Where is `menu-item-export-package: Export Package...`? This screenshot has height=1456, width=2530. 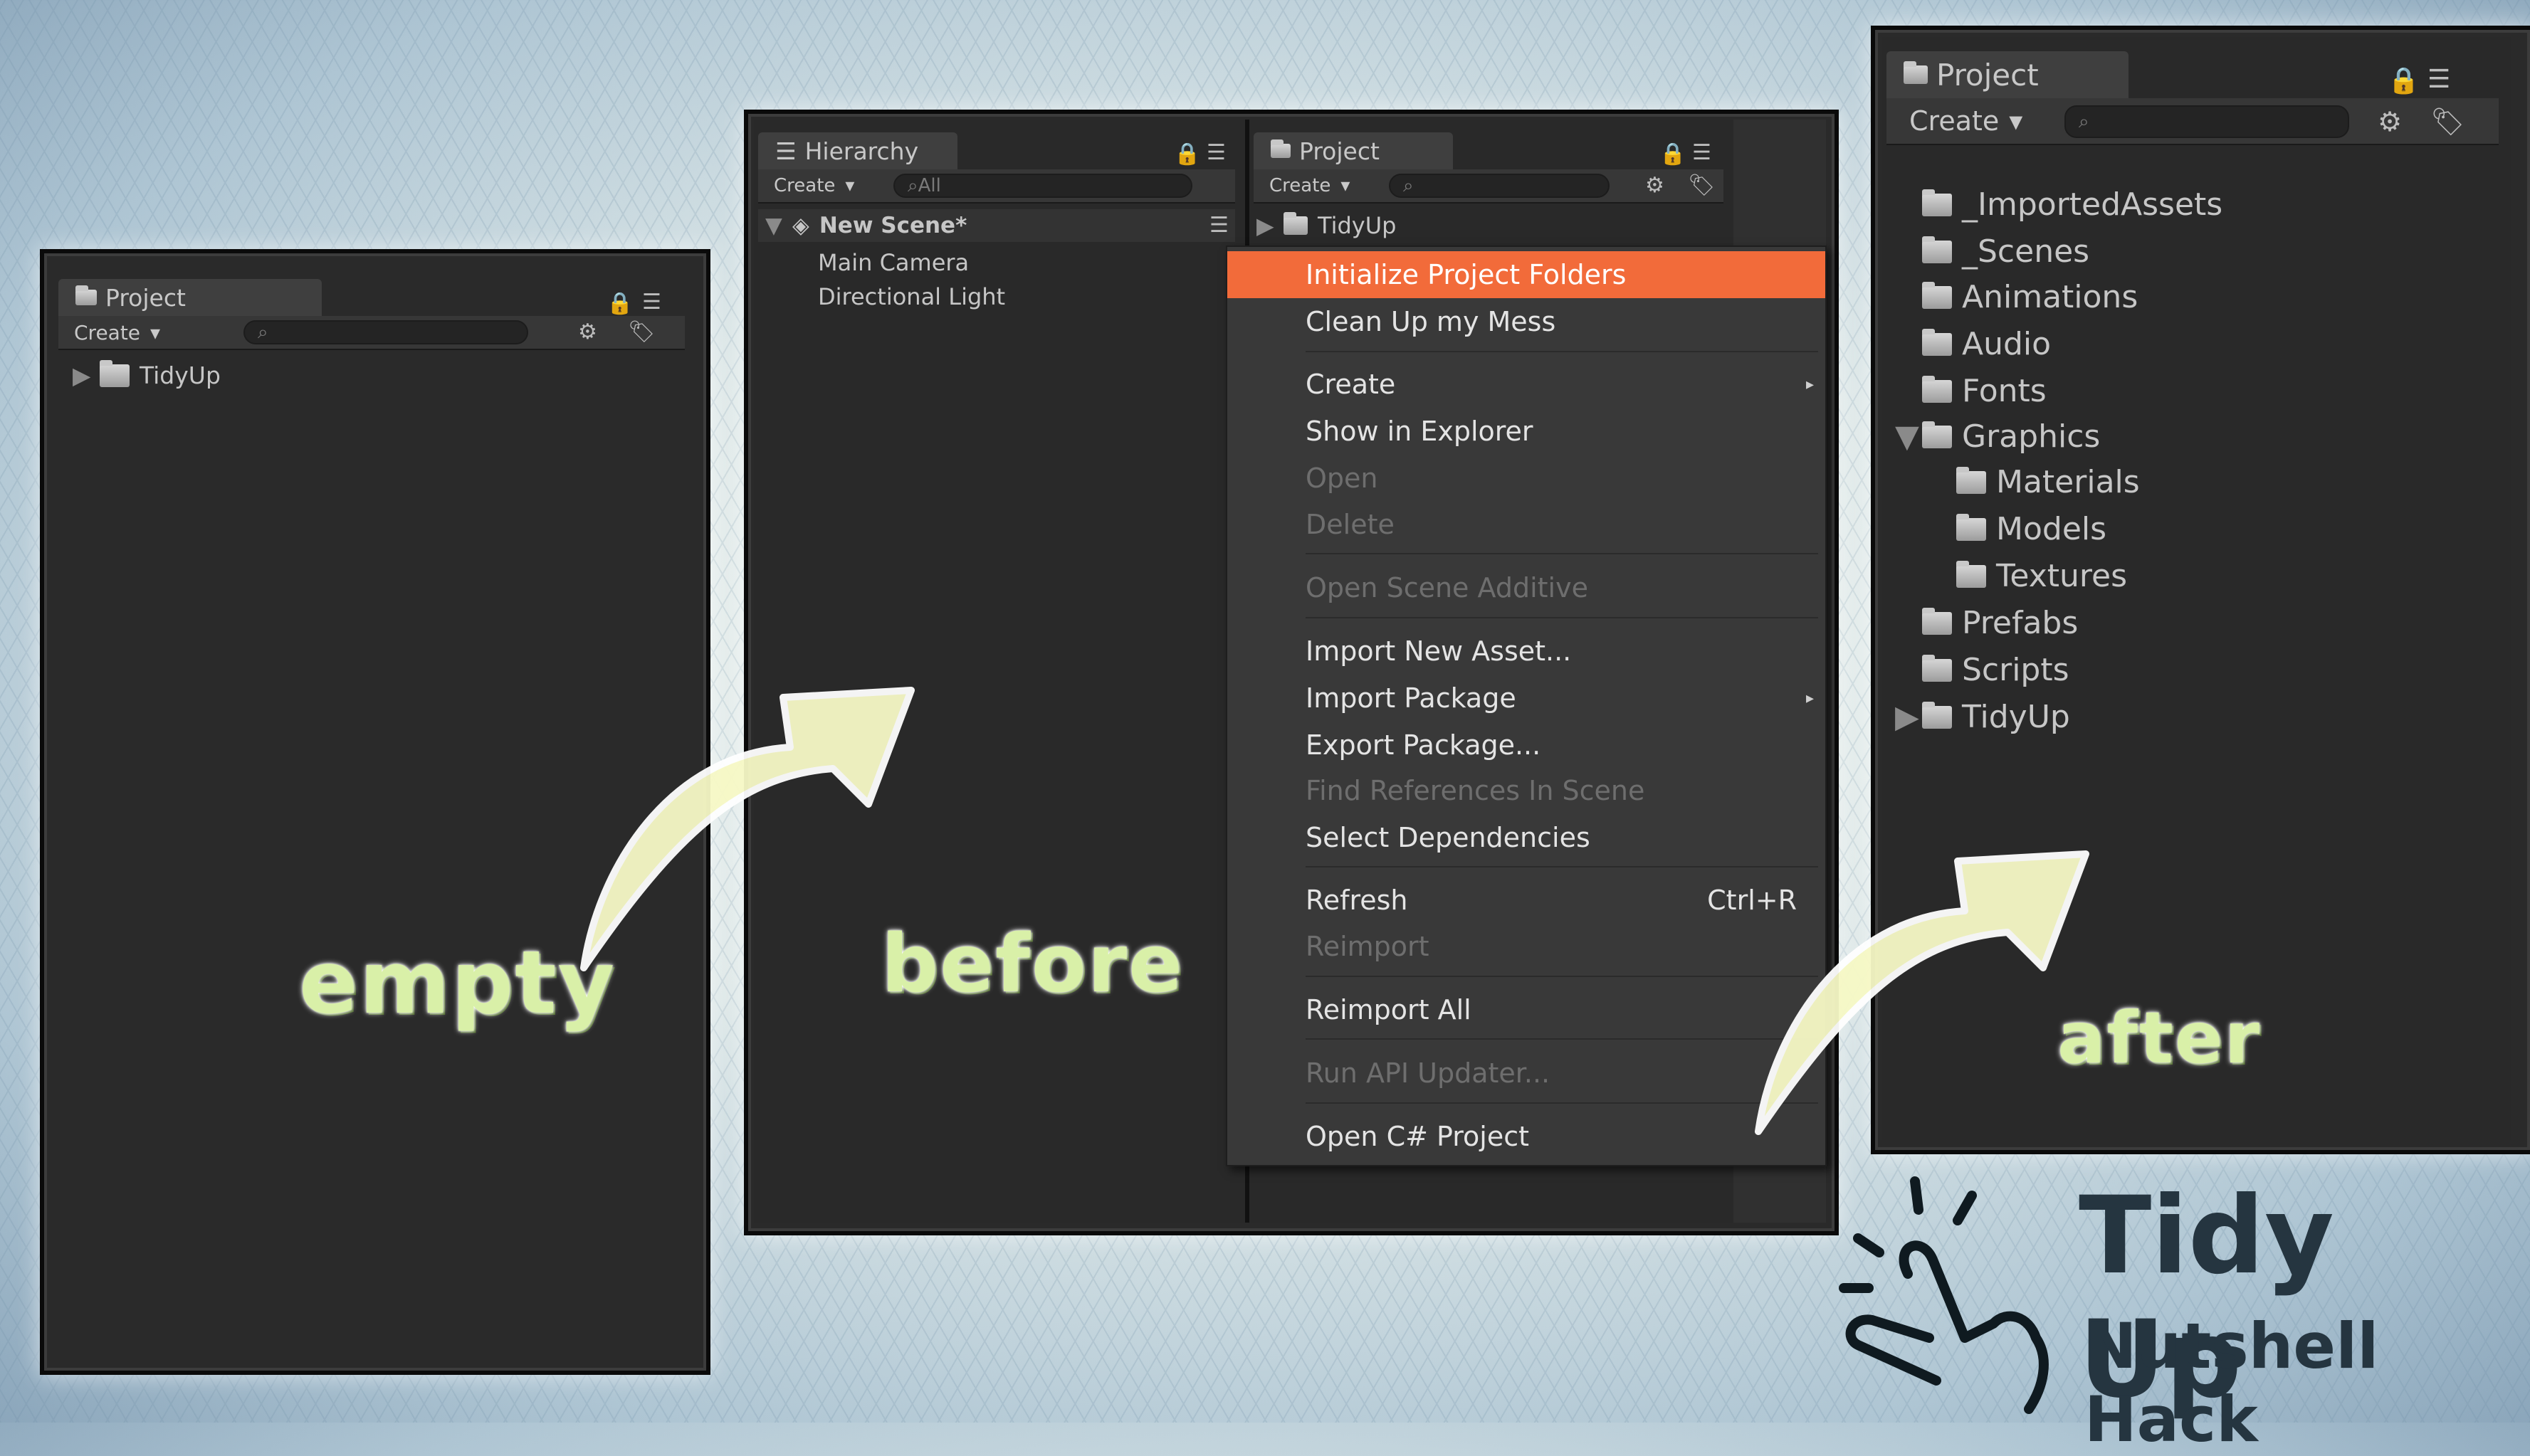
menu-item-export-package: Export Package... is located at coordinates (1526, 745).